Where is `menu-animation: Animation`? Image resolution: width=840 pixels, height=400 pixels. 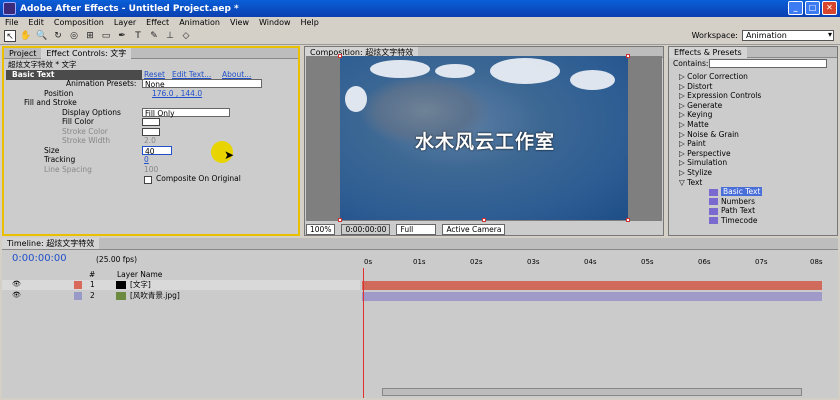 menu-animation: Animation is located at coordinates (199, 22).